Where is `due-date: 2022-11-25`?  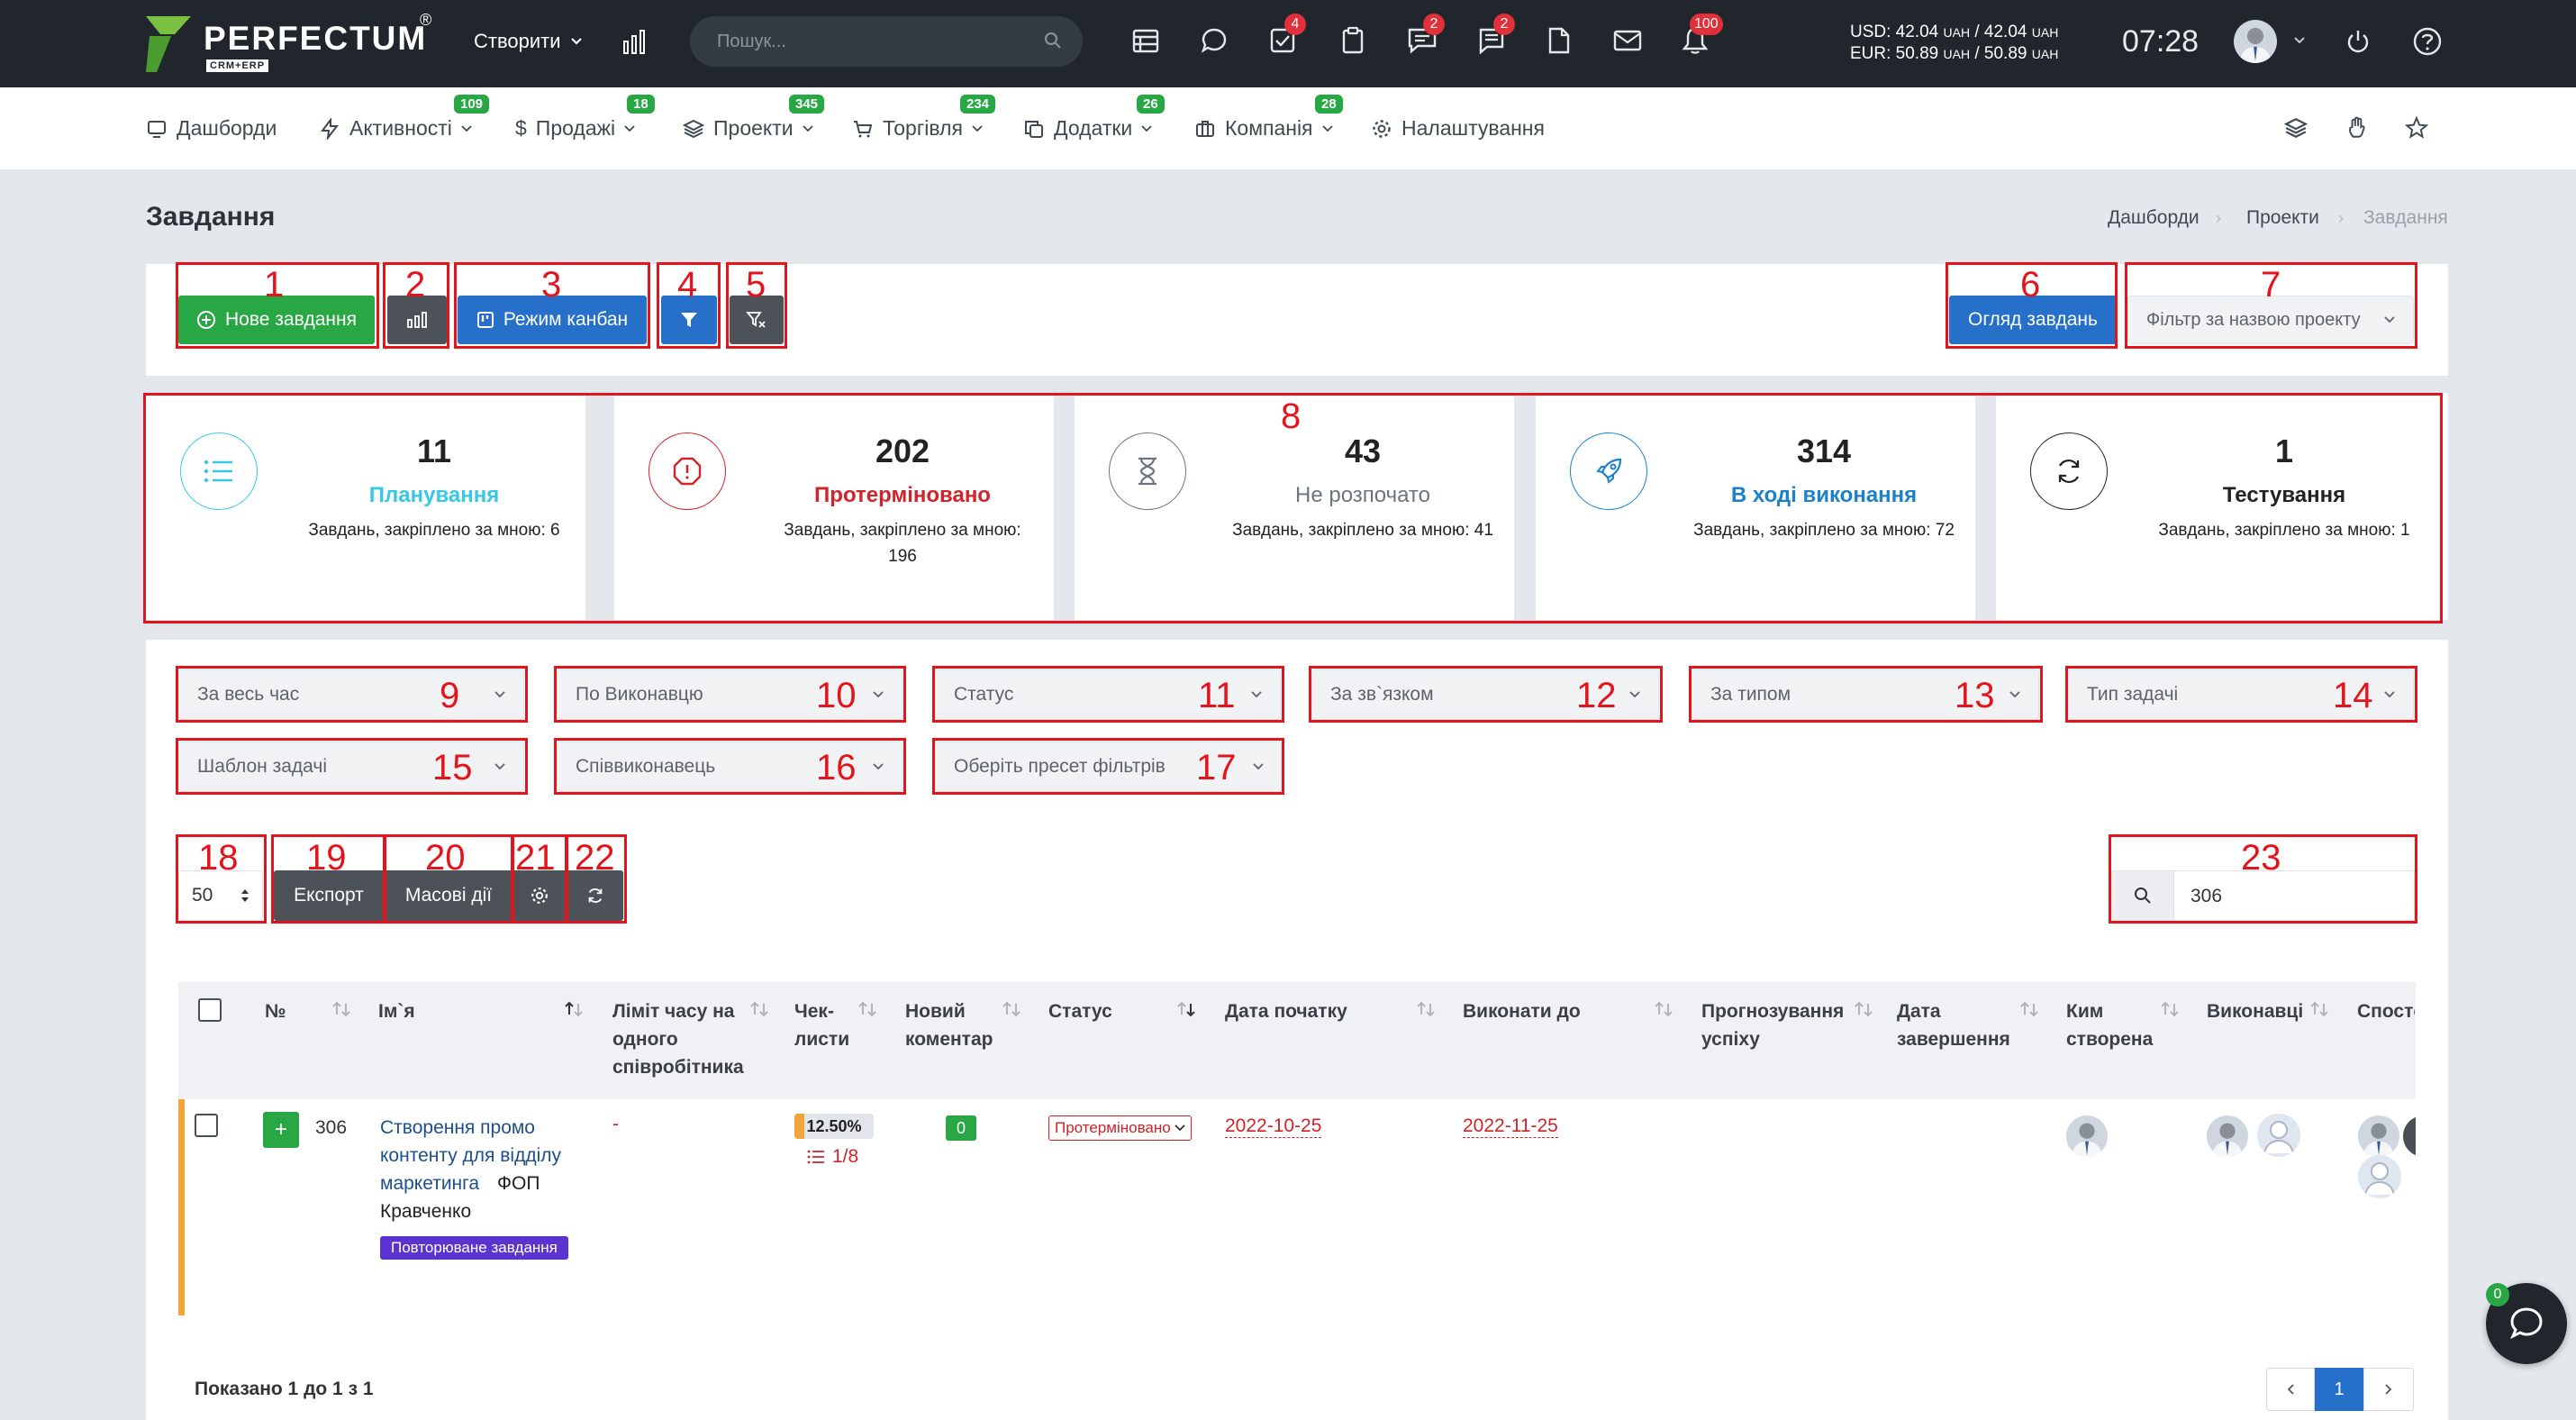
due-date: 2022-11-25 is located at coordinates (1511, 1126).